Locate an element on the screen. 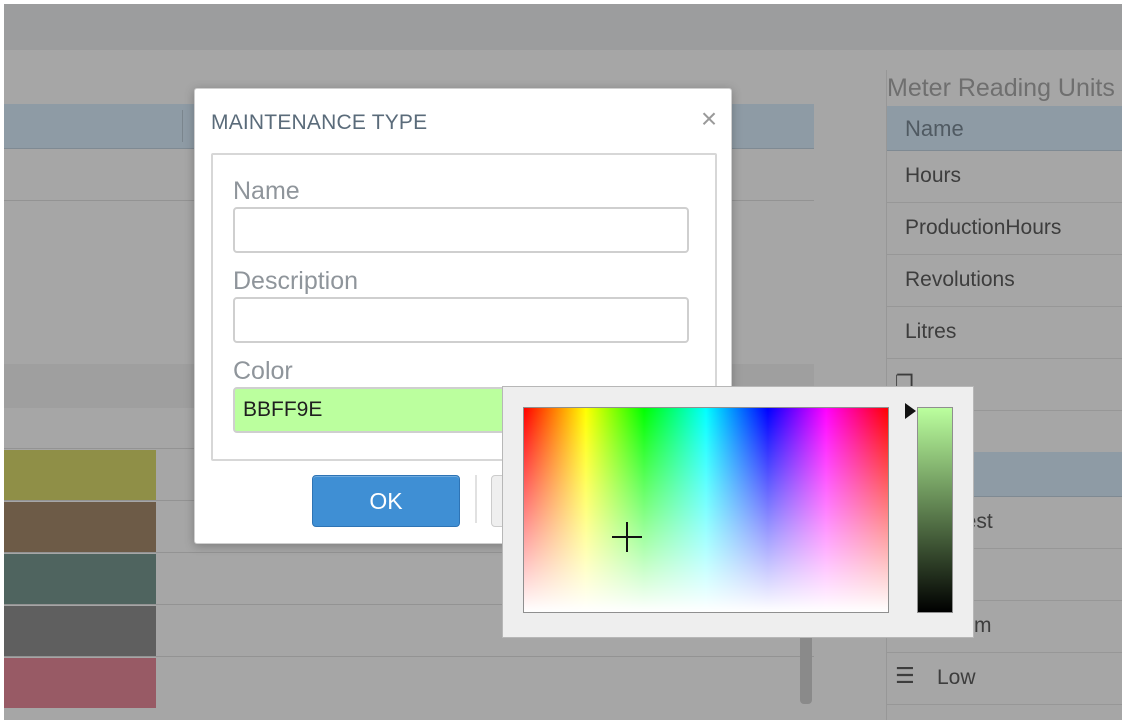 This screenshot has width=1126, height=724. description-input is located at coordinates (461, 320).